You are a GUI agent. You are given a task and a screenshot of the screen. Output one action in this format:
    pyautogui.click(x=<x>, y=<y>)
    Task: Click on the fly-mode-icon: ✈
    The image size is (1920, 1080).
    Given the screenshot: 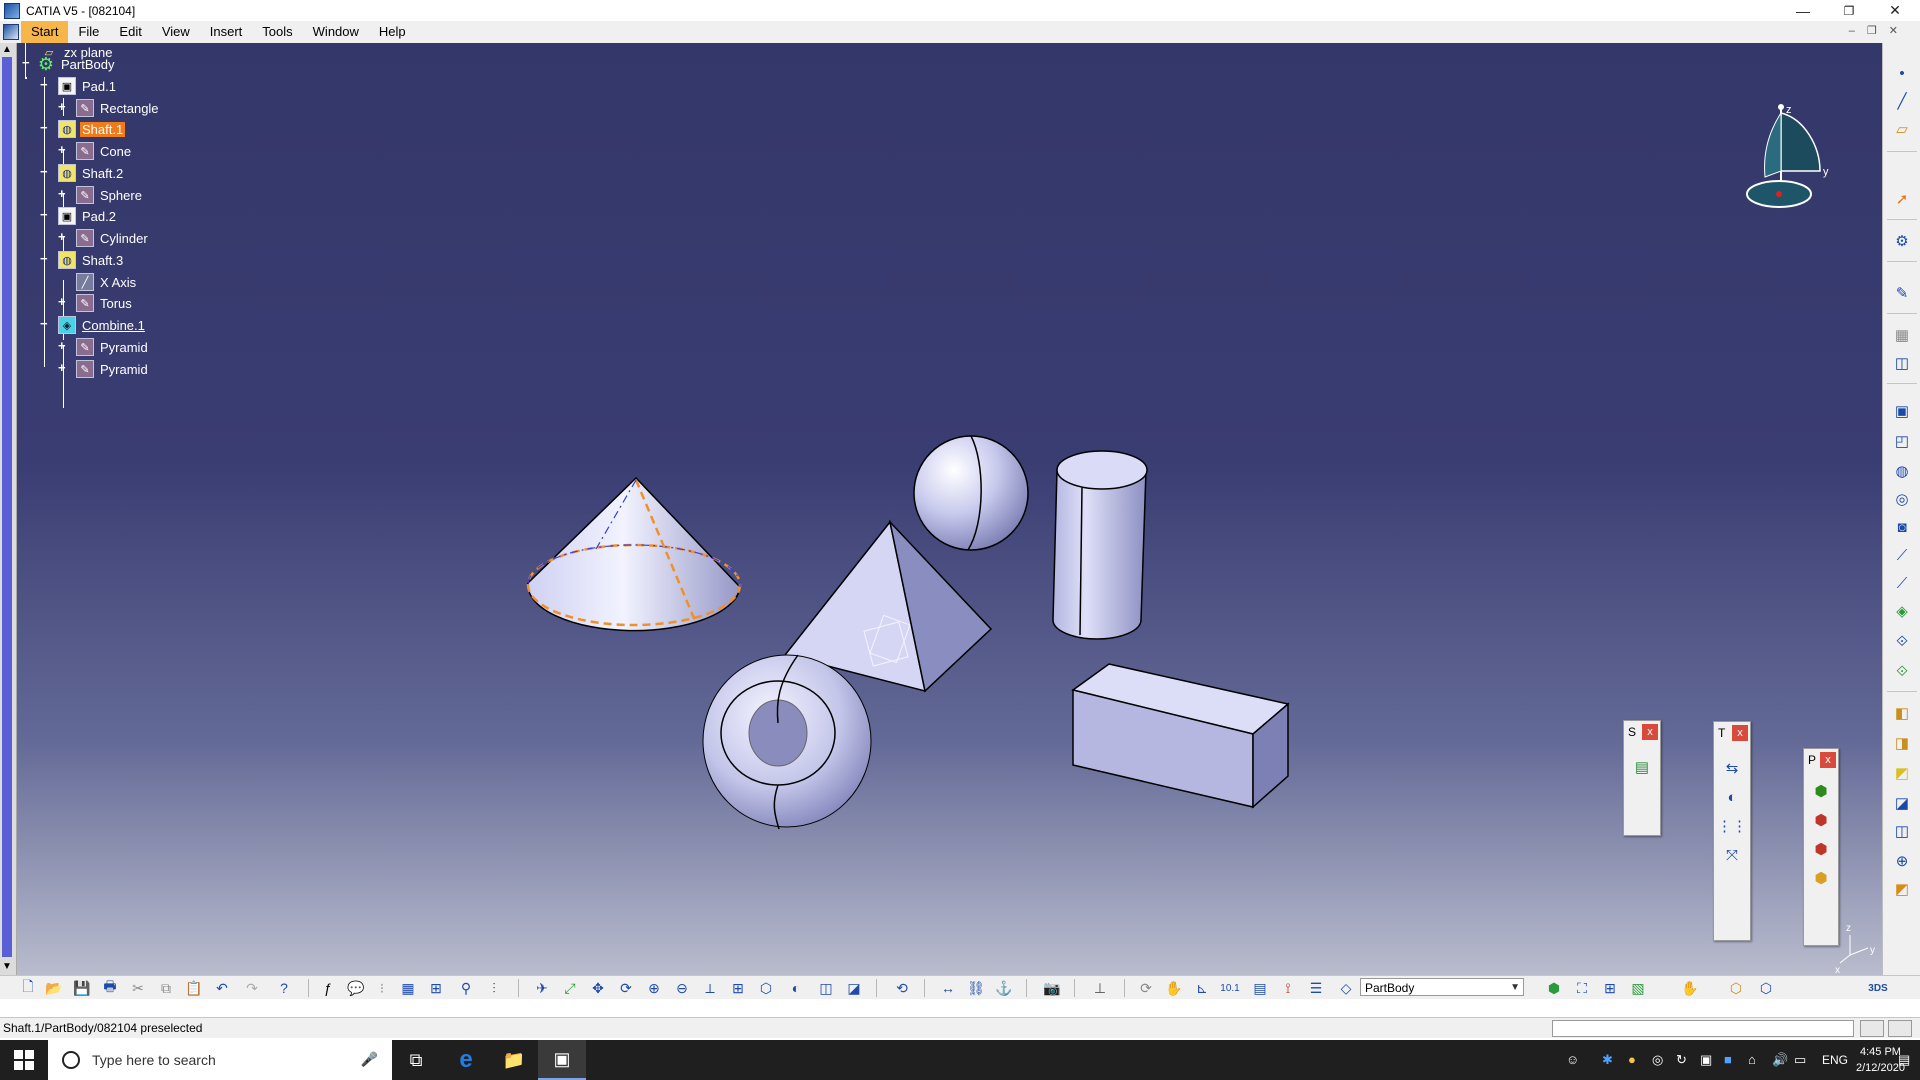 What is the action you would take?
    pyautogui.click(x=542, y=988)
    